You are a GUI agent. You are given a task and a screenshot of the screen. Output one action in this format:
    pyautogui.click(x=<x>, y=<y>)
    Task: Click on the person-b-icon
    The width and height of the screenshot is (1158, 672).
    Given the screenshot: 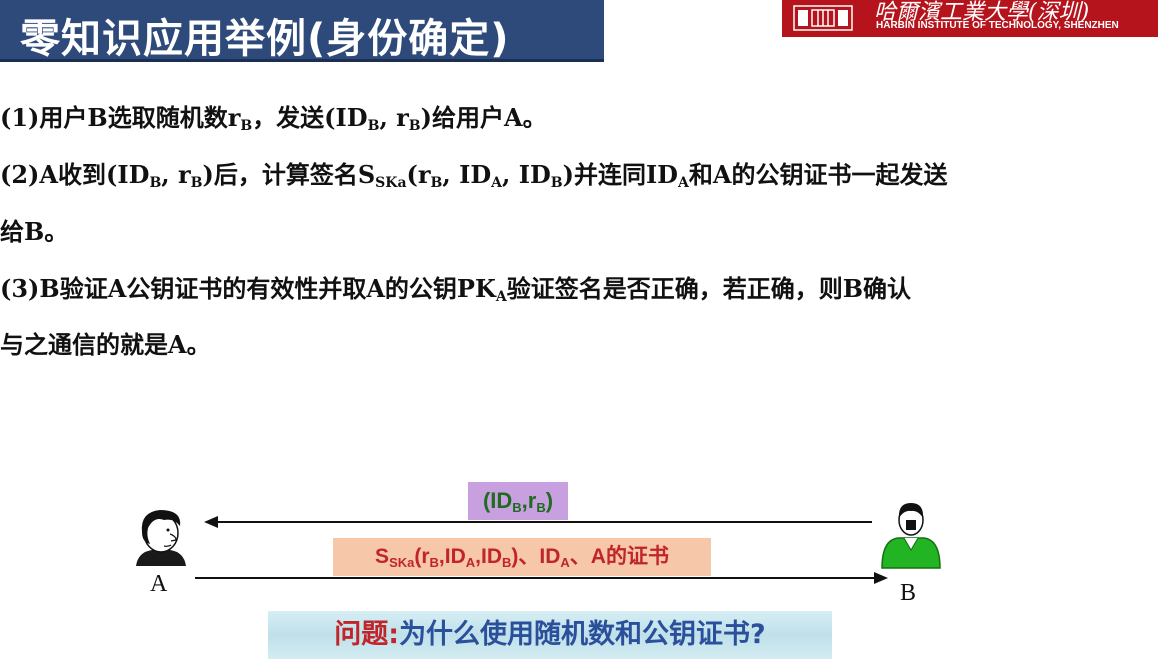 What is the action you would take?
    pyautogui.click(x=911, y=536)
    